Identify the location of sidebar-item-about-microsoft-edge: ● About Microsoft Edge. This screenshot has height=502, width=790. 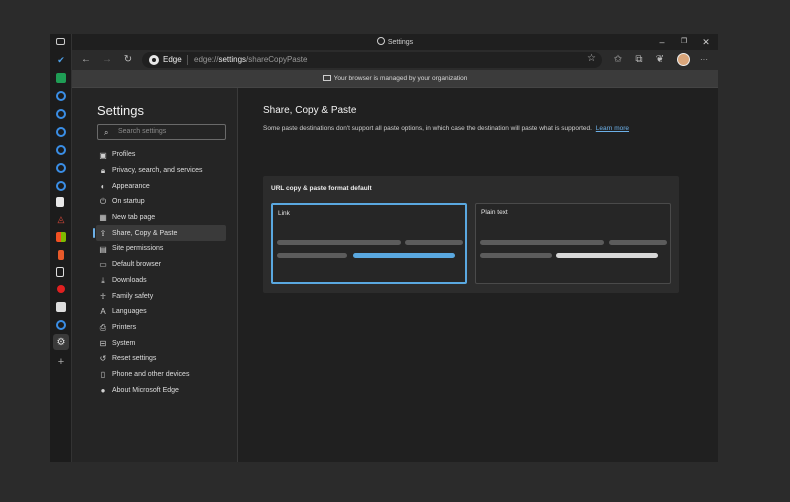
(161, 390).